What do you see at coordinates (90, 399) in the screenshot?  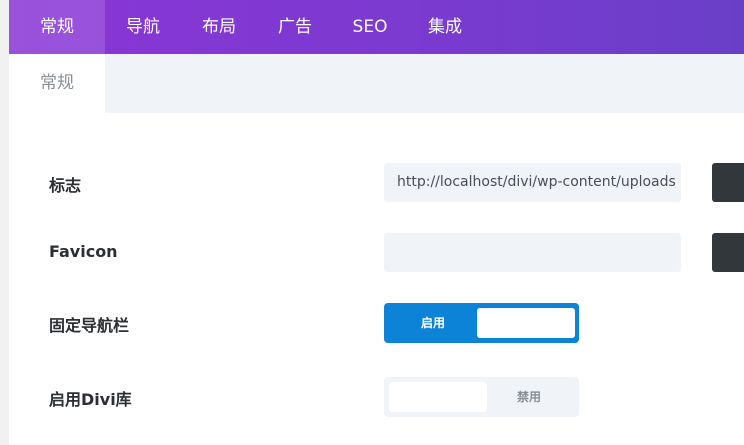 I see `divi-library-label: 启用Divi库` at bounding box center [90, 399].